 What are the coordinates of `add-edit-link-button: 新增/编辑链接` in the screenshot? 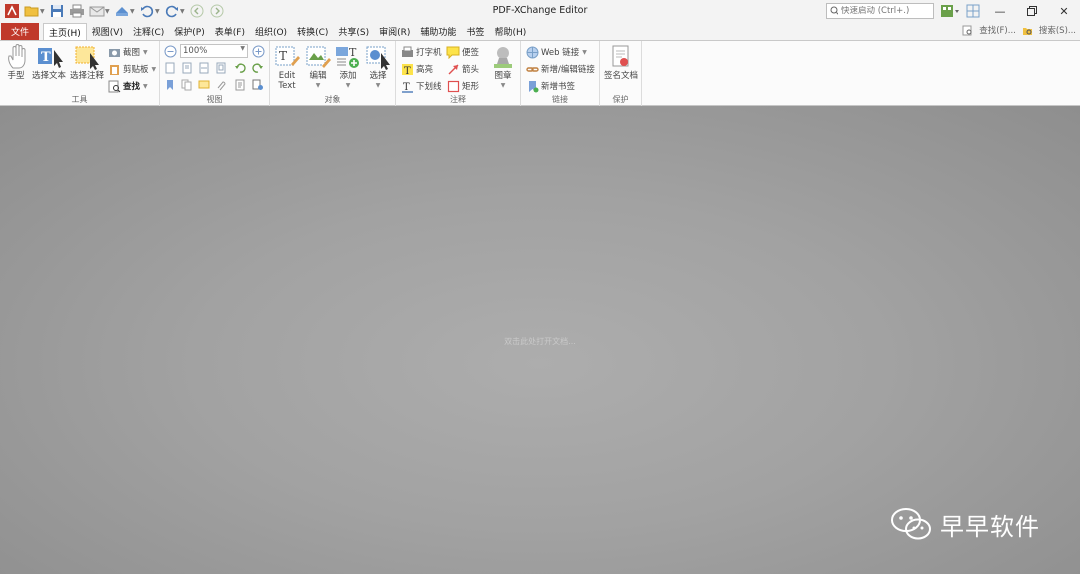 It's located at (560, 69).